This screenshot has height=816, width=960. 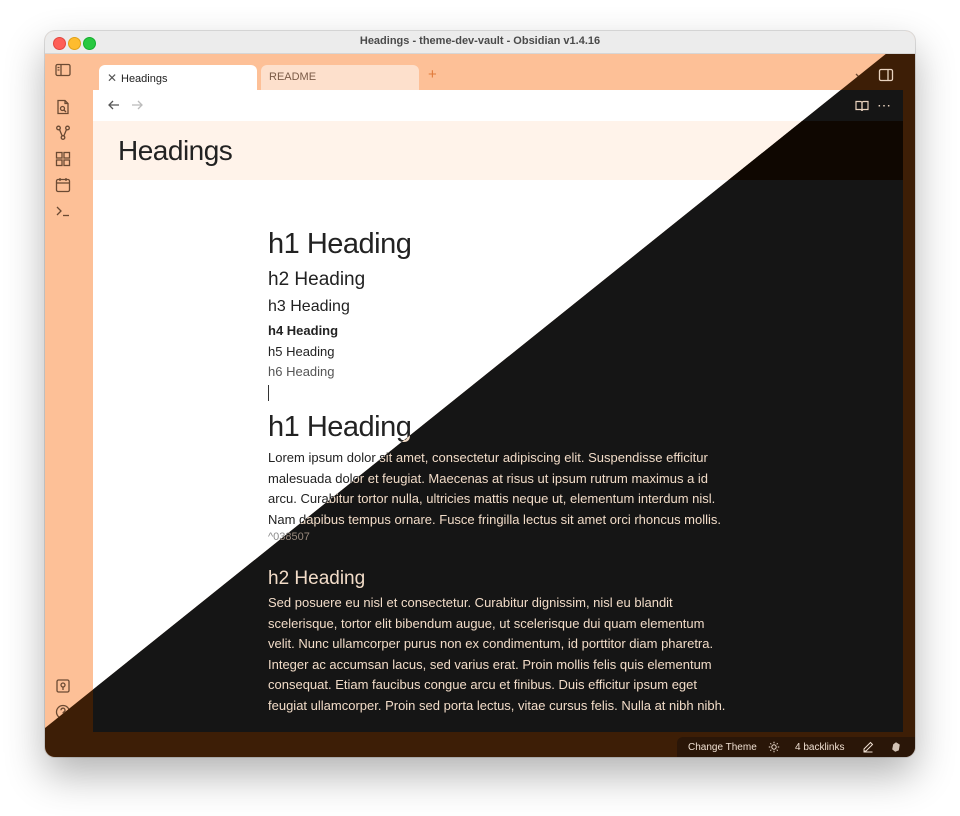 I want to click on section-heading-h2: h2 Heading, so click(x=317, y=578).